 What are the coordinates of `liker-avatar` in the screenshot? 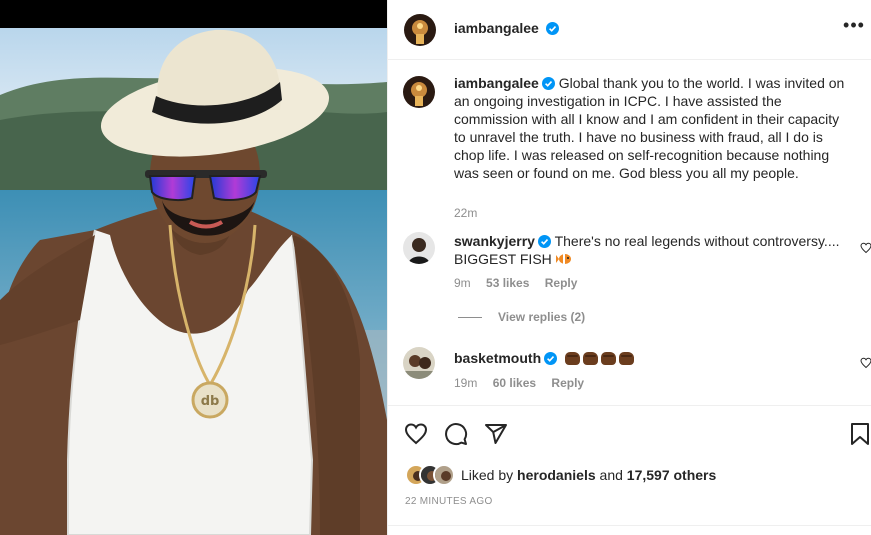 It's located at (444, 475).